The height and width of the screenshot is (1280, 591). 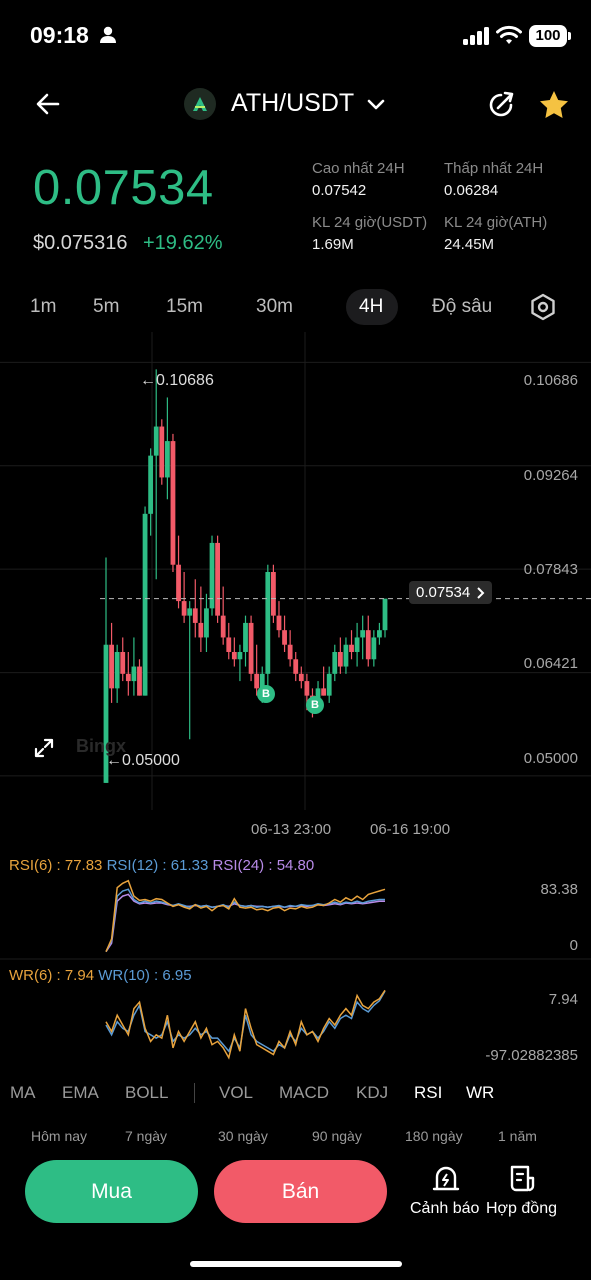 I want to click on buy-marker-2: B, so click(x=315, y=705).